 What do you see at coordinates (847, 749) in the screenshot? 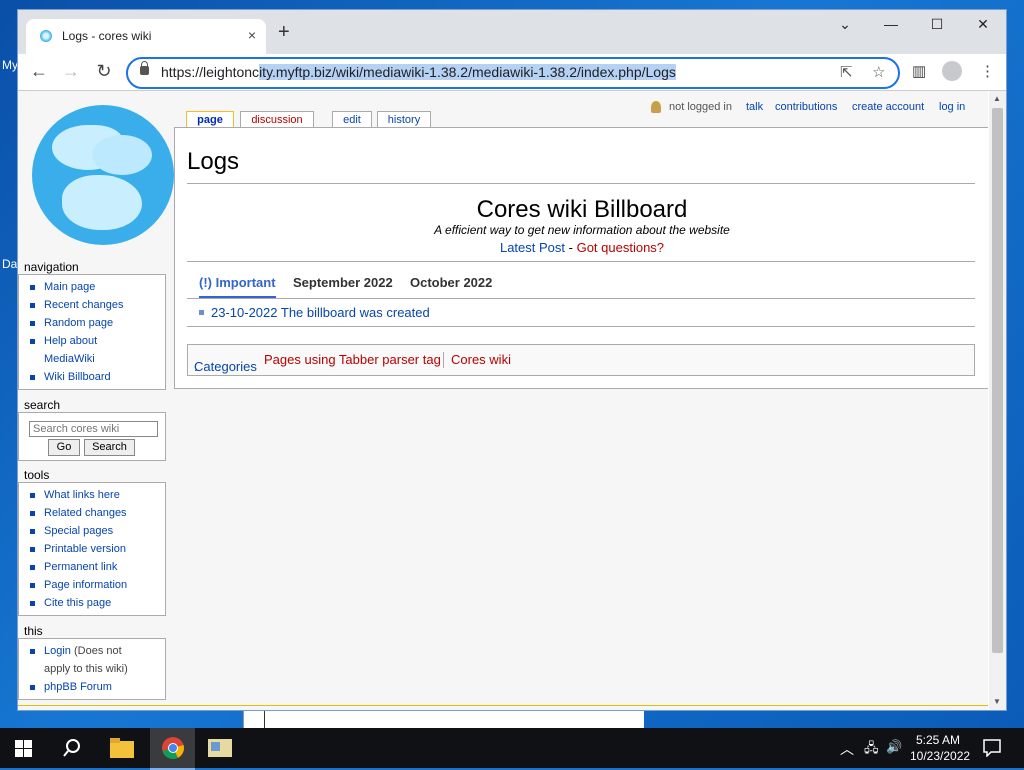
I see `chevron-up-icon: ︿` at bounding box center [847, 749].